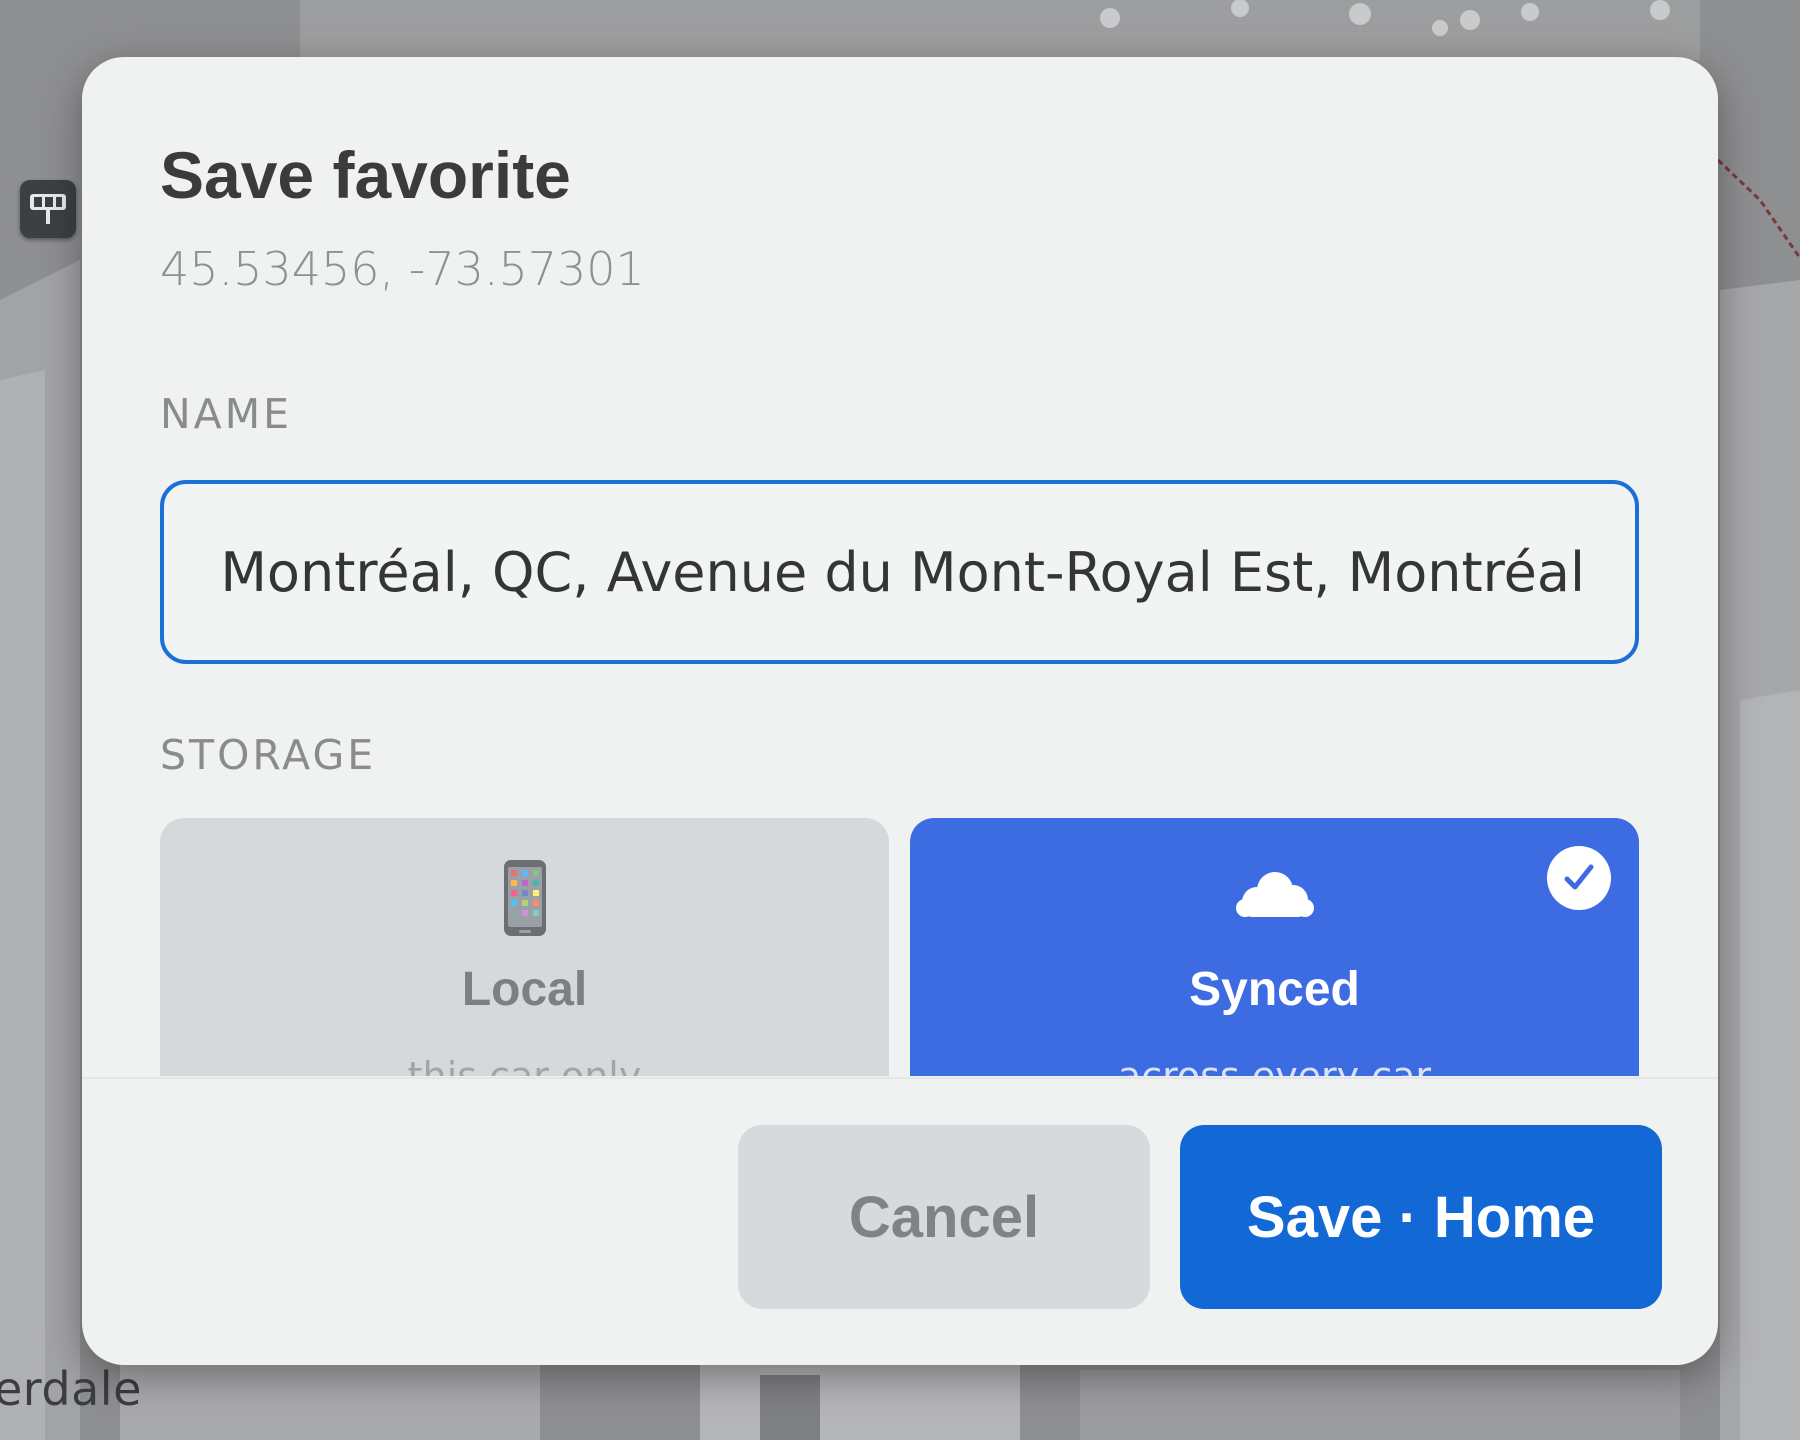 The height and width of the screenshot is (1440, 1800). I want to click on save-button: Save · Home, so click(1421, 1217).